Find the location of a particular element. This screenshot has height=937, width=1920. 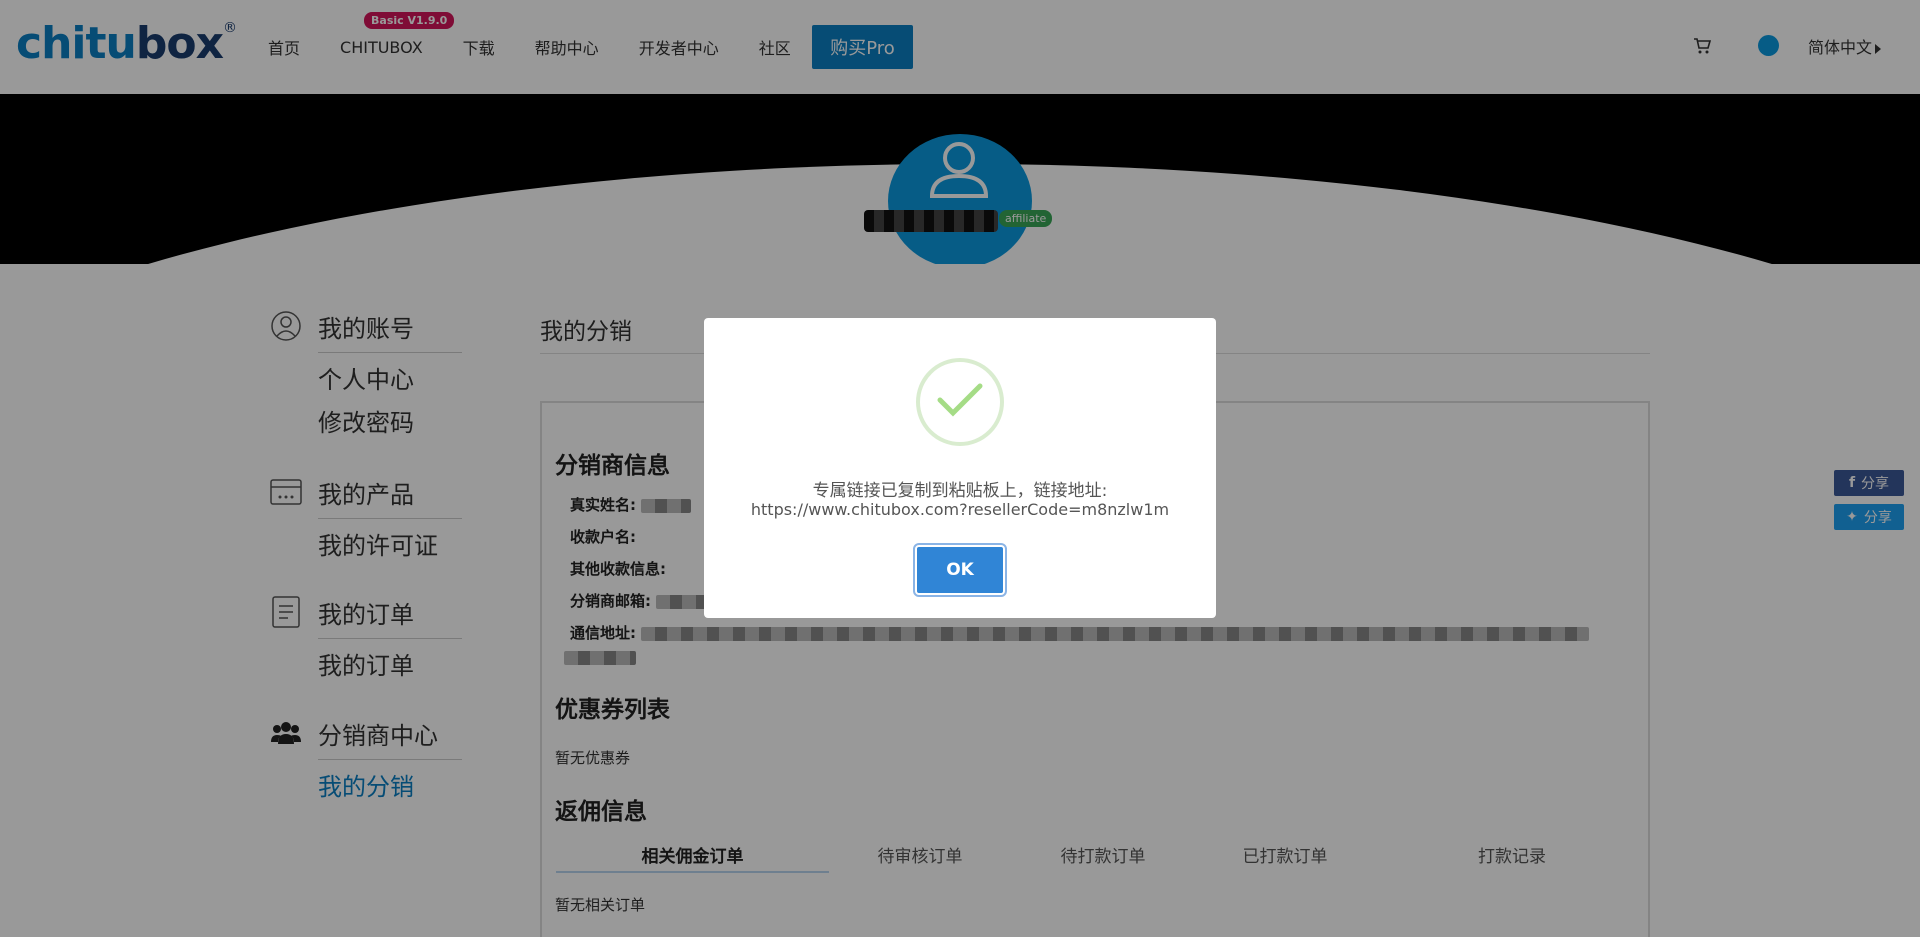

ok-button: OK is located at coordinates (960, 570).